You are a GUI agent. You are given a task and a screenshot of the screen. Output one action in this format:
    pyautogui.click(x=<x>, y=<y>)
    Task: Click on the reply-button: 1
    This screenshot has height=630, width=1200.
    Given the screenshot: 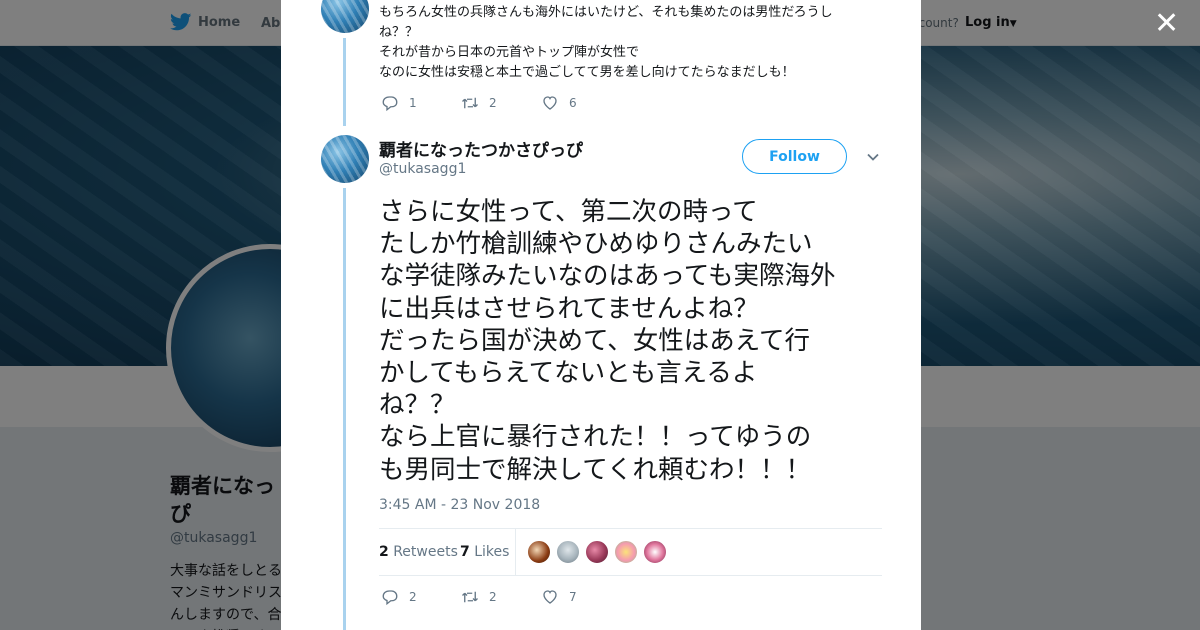 What is the action you would take?
    pyautogui.click(x=421, y=103)
    